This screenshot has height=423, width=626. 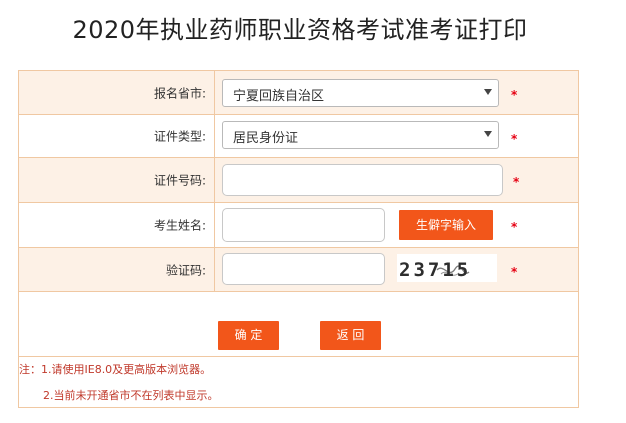 I want to click on id-number-required-mark: *, so click(x=516, y=182).